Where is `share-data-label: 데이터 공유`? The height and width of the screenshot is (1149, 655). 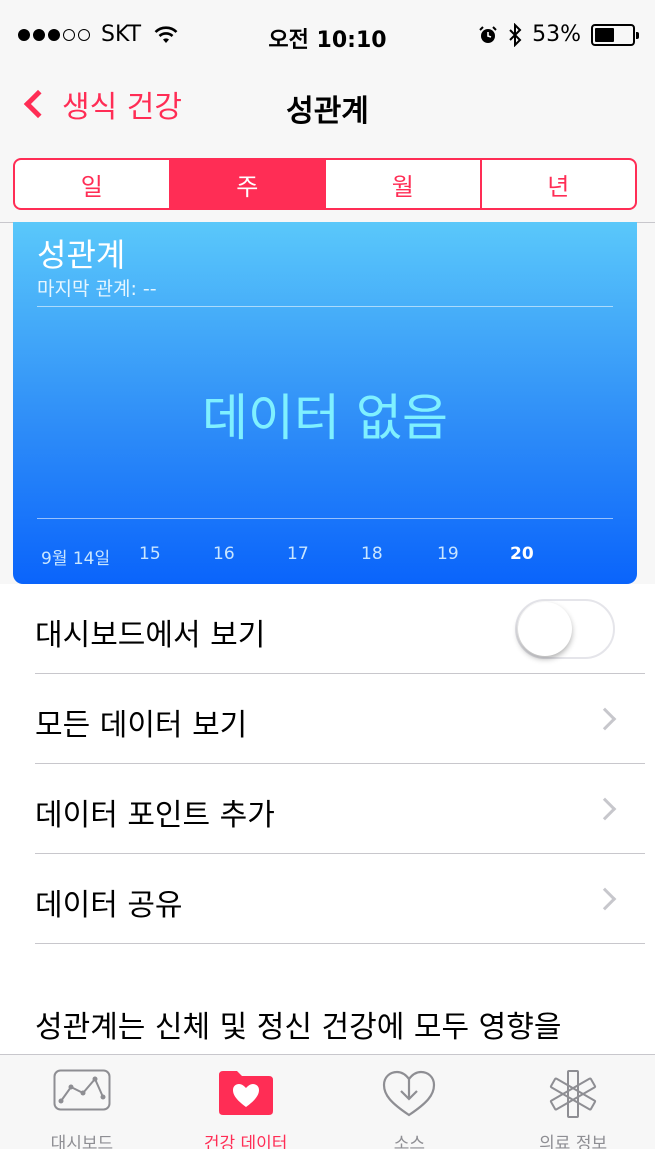 share-data-label: 데이터 공유 is located at coordinates (109, 905).